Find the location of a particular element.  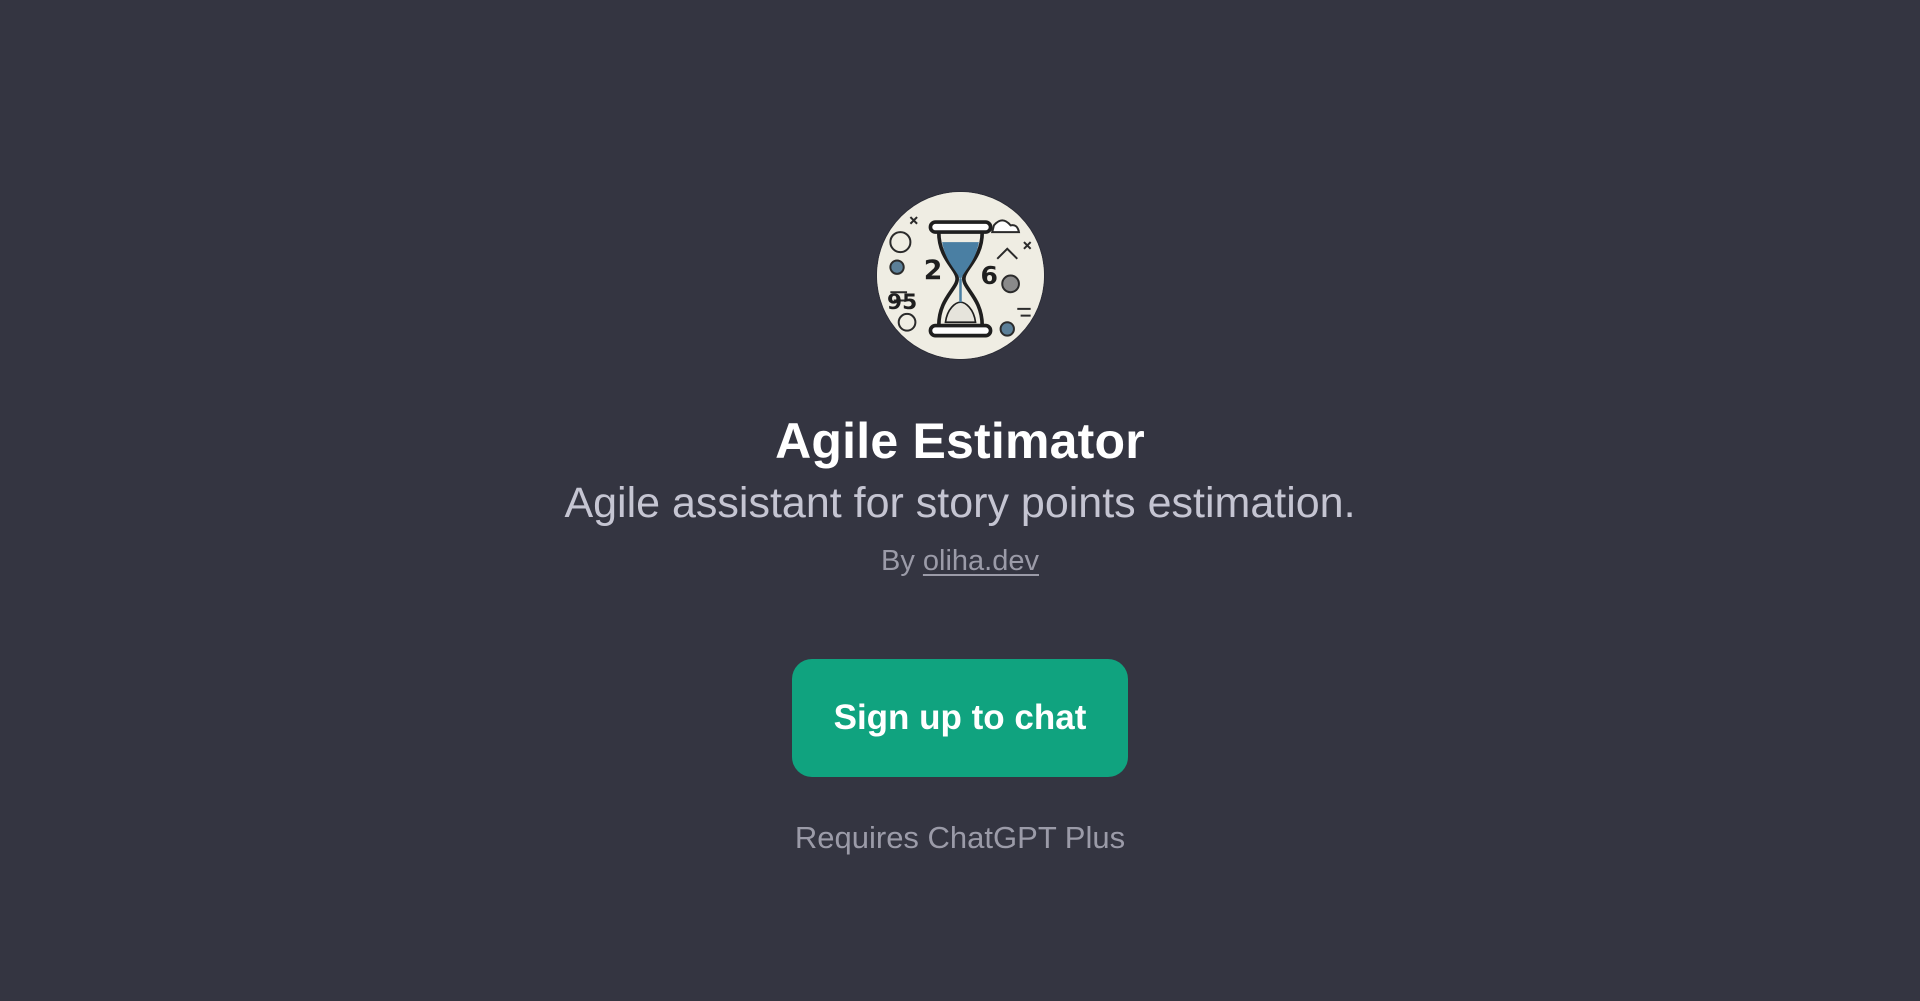

author-byline: By oliha.dev is located at coordinates (960, 561).